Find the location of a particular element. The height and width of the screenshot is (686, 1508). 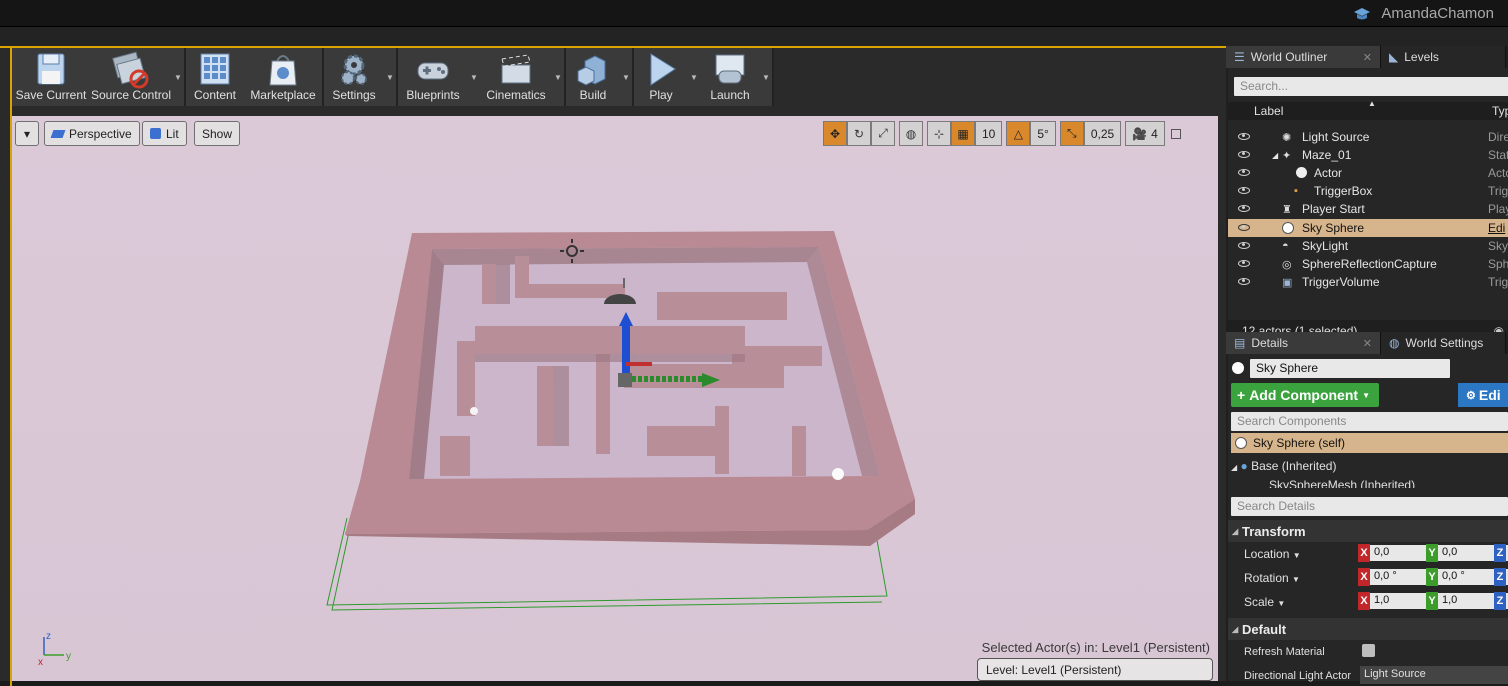

scale-x-field: X 1,0 is located at coordinates (1393, 601).